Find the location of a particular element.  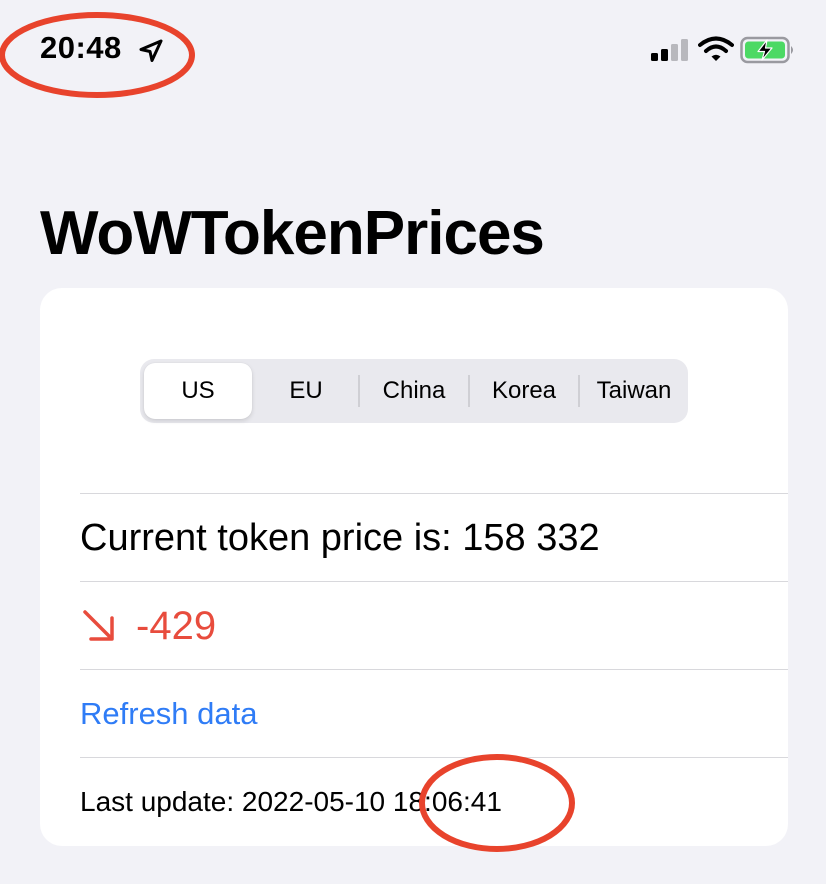

current-price-row: Current token price is: 158 332 is located at coordinates (434, 538).